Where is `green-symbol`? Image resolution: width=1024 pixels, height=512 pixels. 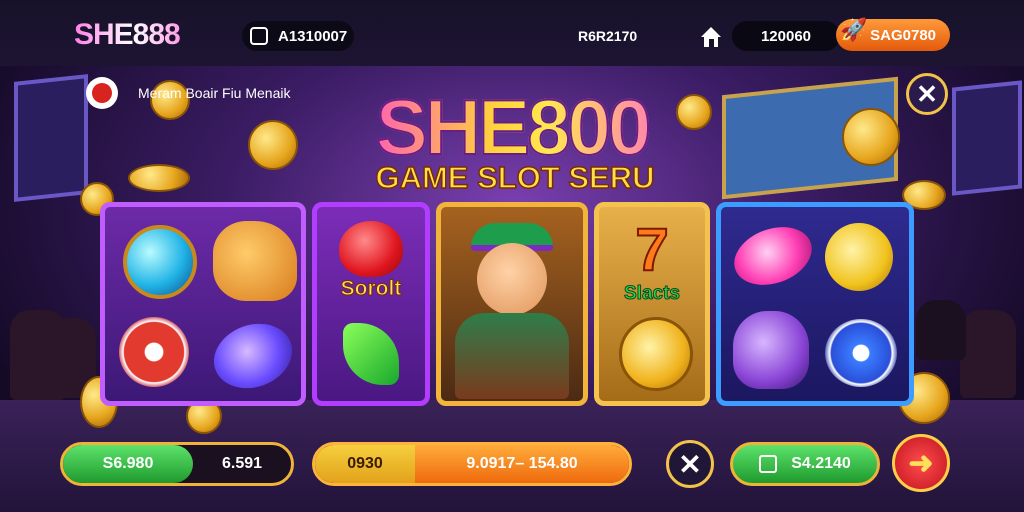 green-symbol is located at coordinates (371, 354).